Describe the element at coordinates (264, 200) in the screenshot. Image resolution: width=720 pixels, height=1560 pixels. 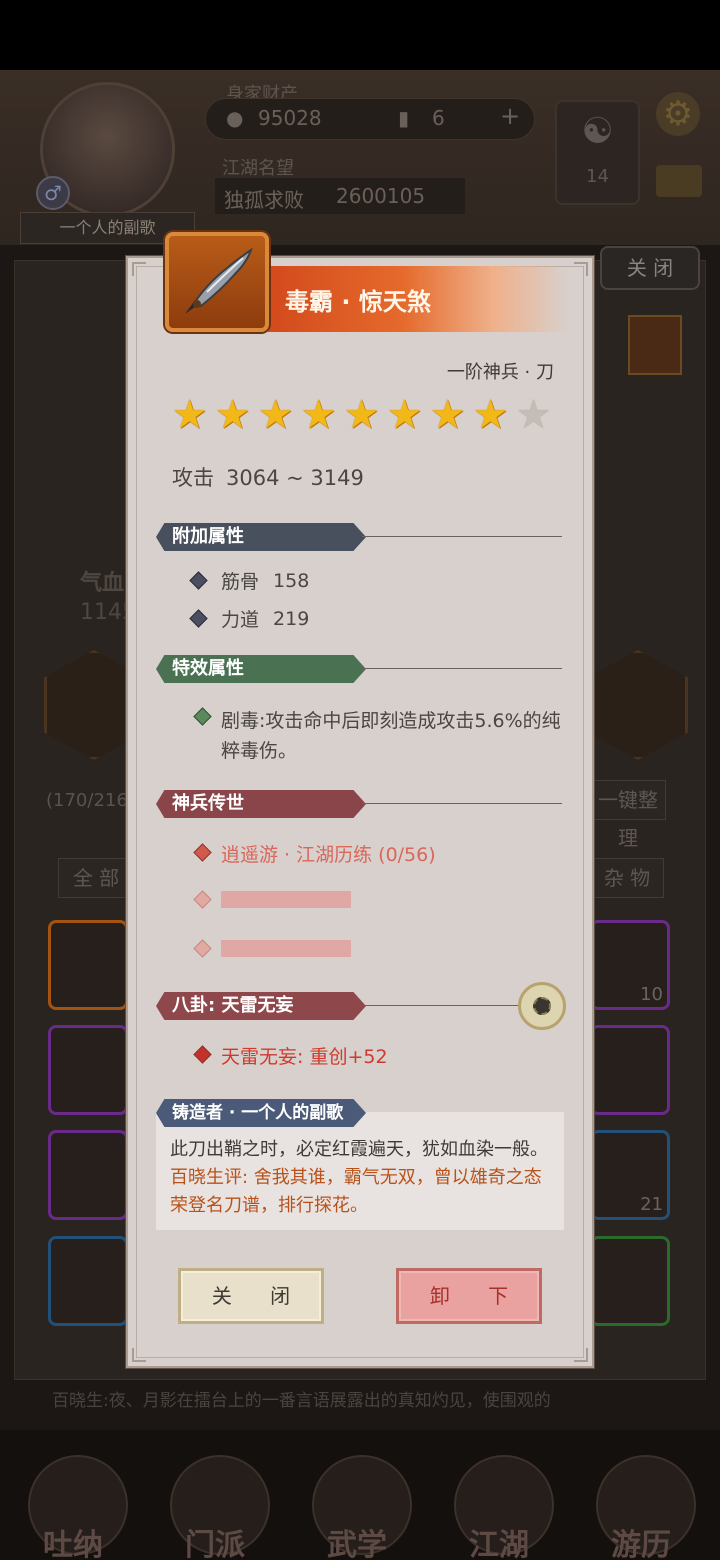
I see `reputation-title: 独孤求败` at that location.